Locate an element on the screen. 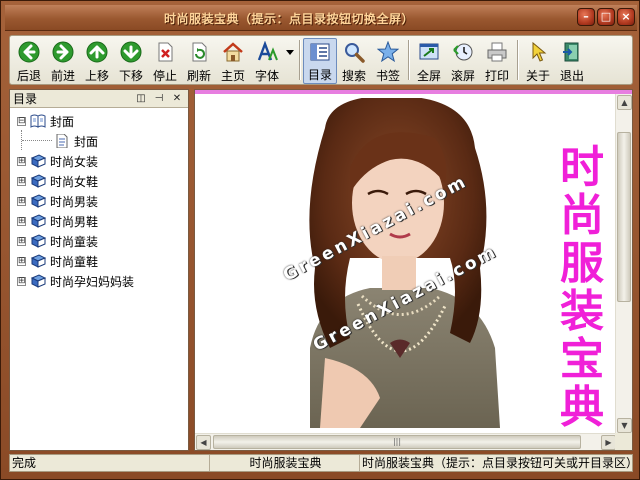 Image resolution: width=640 pixels, height=480 pixels. tree-item-men-shoes: ⊞ 时尚男鞋 is located at coordinates (99, 221).